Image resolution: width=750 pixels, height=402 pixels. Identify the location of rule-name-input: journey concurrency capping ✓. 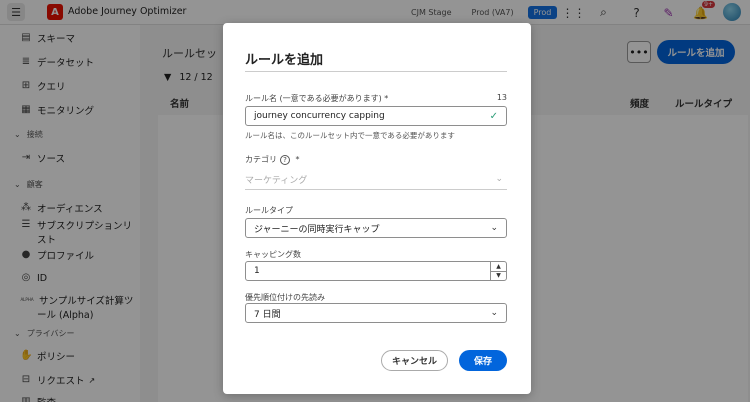
(376, 116).